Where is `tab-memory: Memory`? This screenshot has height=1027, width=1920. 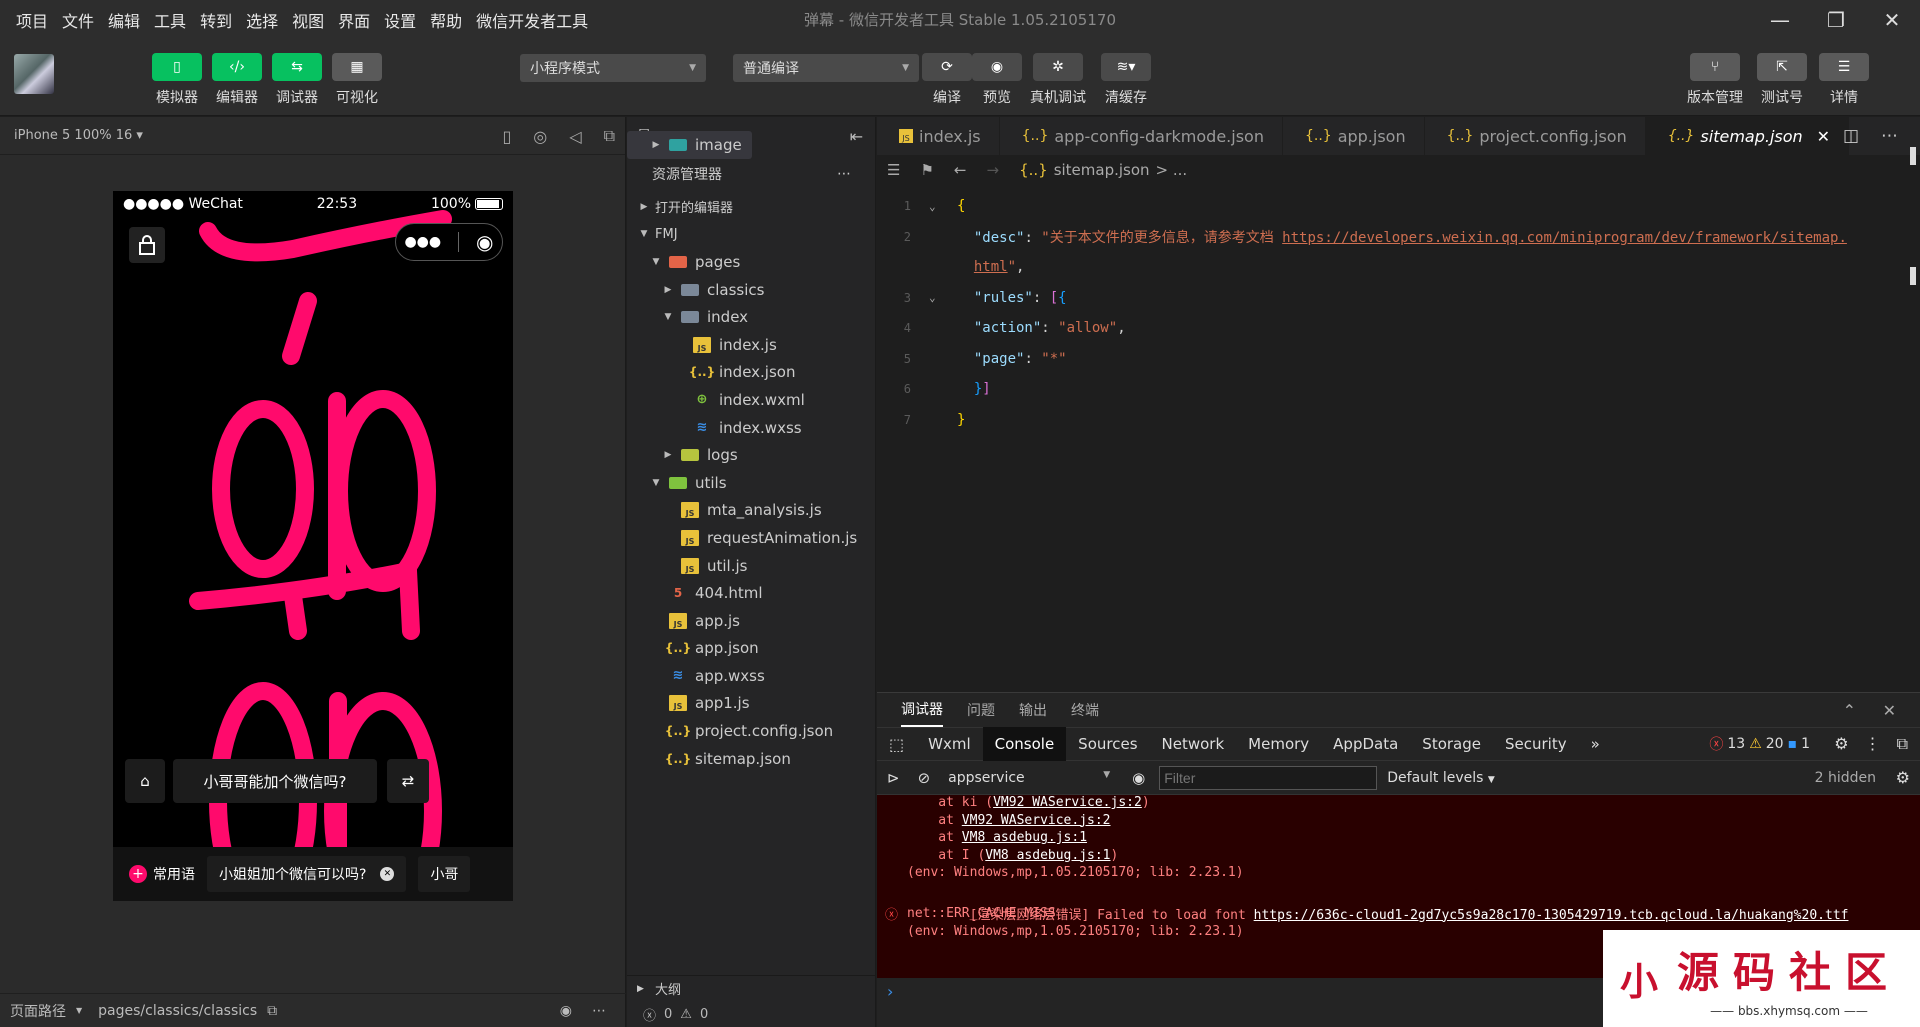 tab-memory: Memory is located at coordinates (1278, 744).